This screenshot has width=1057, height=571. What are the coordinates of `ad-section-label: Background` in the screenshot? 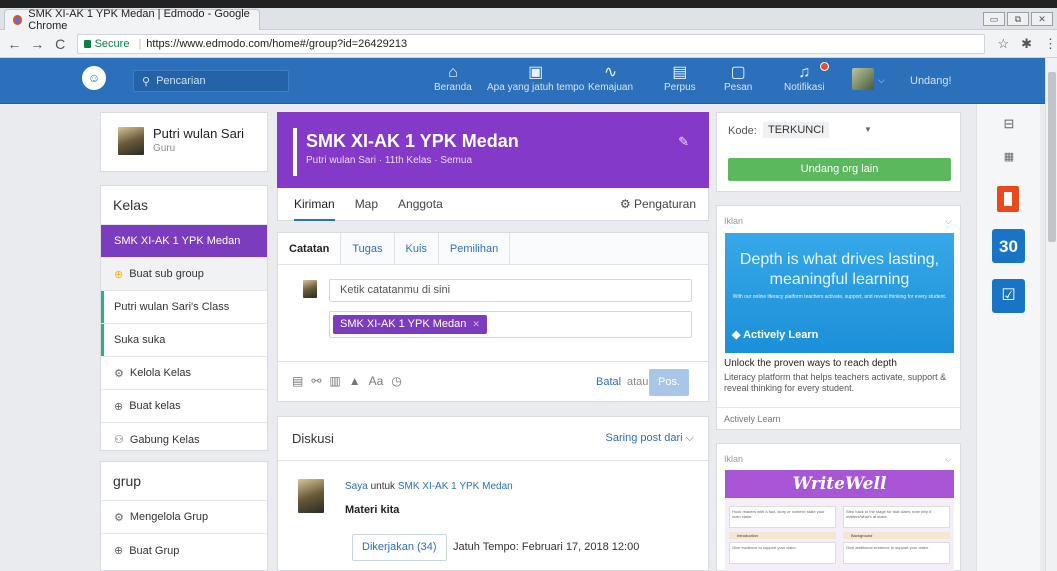 It's located at (896, 535).